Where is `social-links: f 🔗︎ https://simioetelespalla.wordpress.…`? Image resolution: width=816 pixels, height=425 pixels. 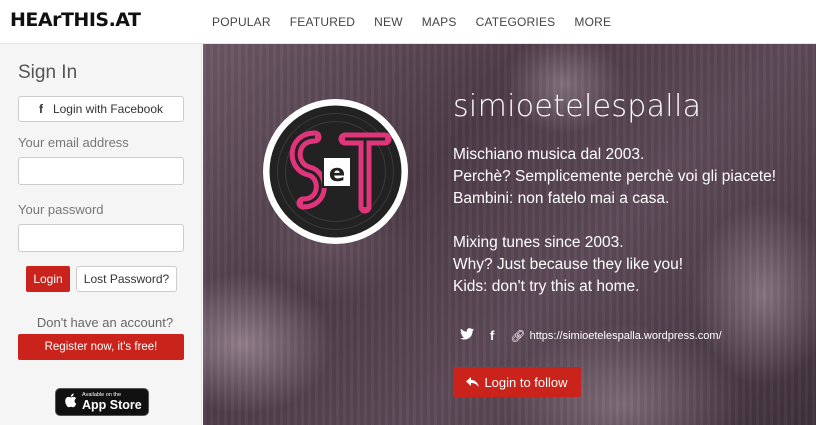 social-links: f 🔗︎ https://simioetelespalla.wordpress.… is located at coordinates (591, 335).